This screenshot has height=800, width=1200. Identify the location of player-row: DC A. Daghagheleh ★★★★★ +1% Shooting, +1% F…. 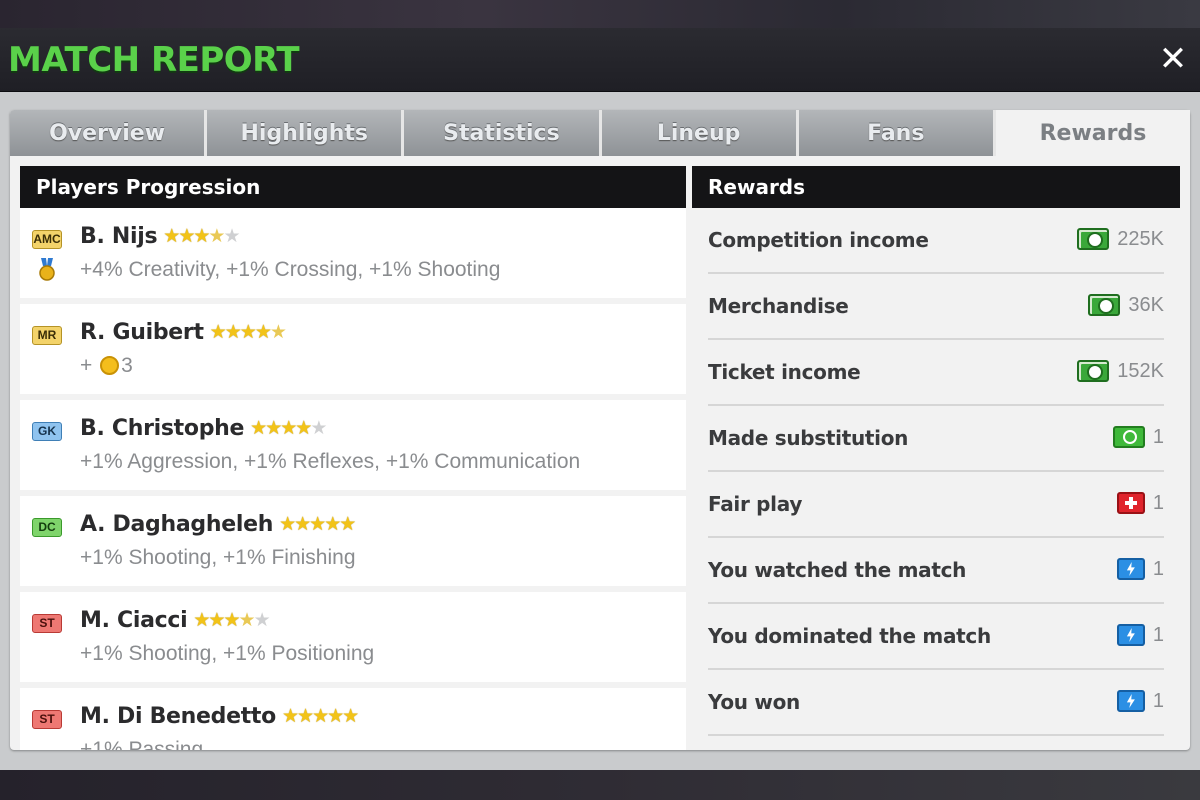
(353, 541).